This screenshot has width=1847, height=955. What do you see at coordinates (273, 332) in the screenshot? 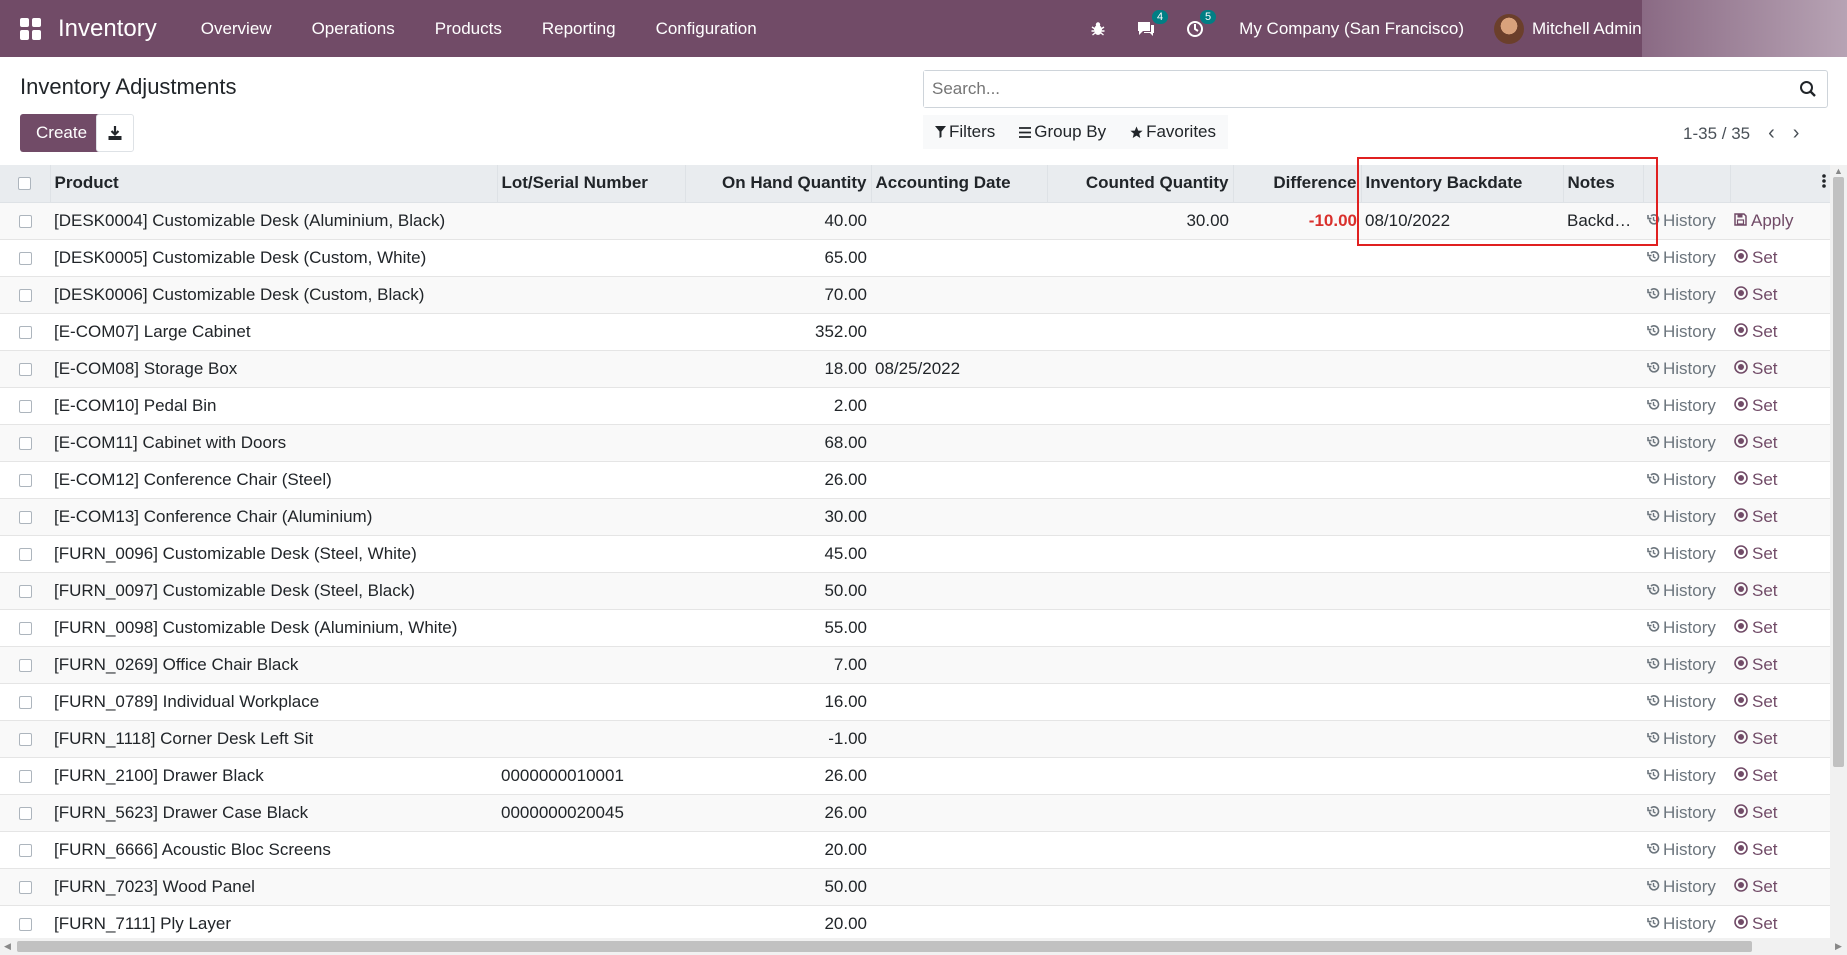
I see `cell-product: [E-COM07] Large Cabinet` at bounding box center [273, 332].